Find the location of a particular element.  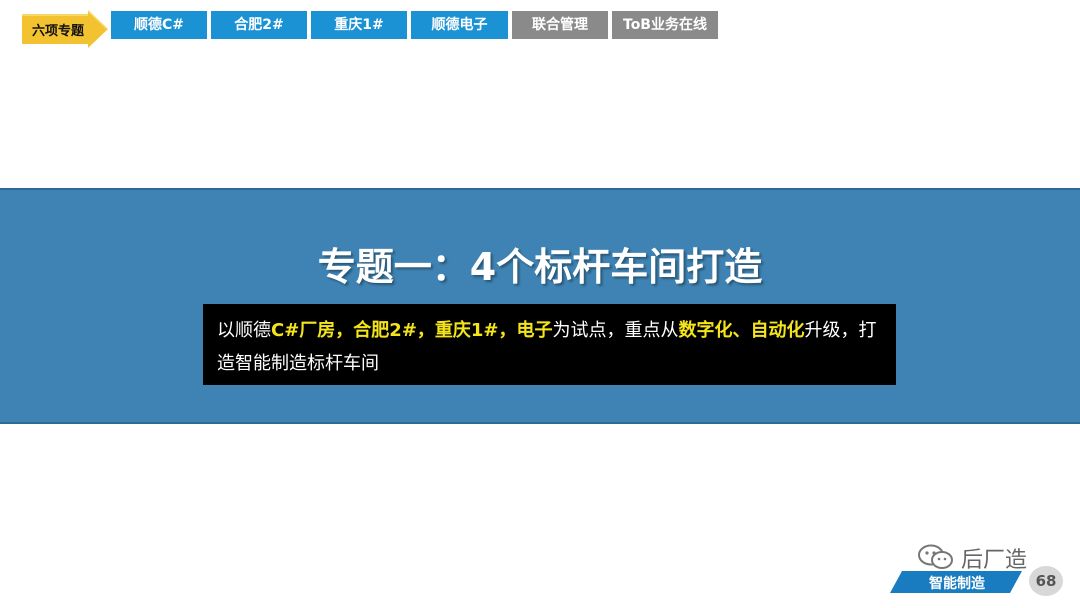

description-highlight-focus: 数字化、自动化 is located at coordinates (741, 330).